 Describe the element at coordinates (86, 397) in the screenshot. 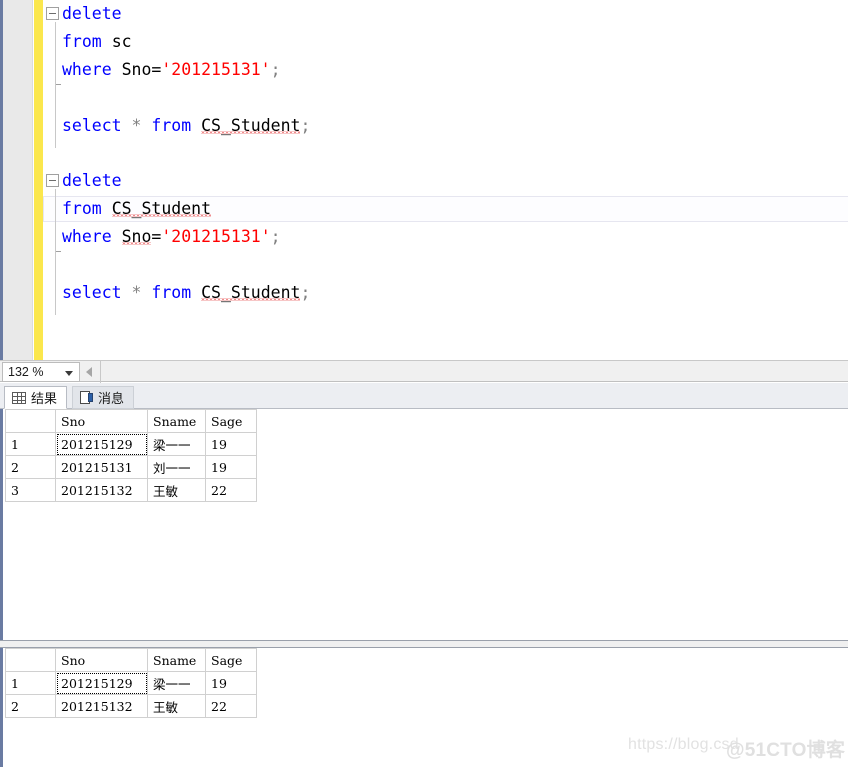

I see `message-icon` at that location.